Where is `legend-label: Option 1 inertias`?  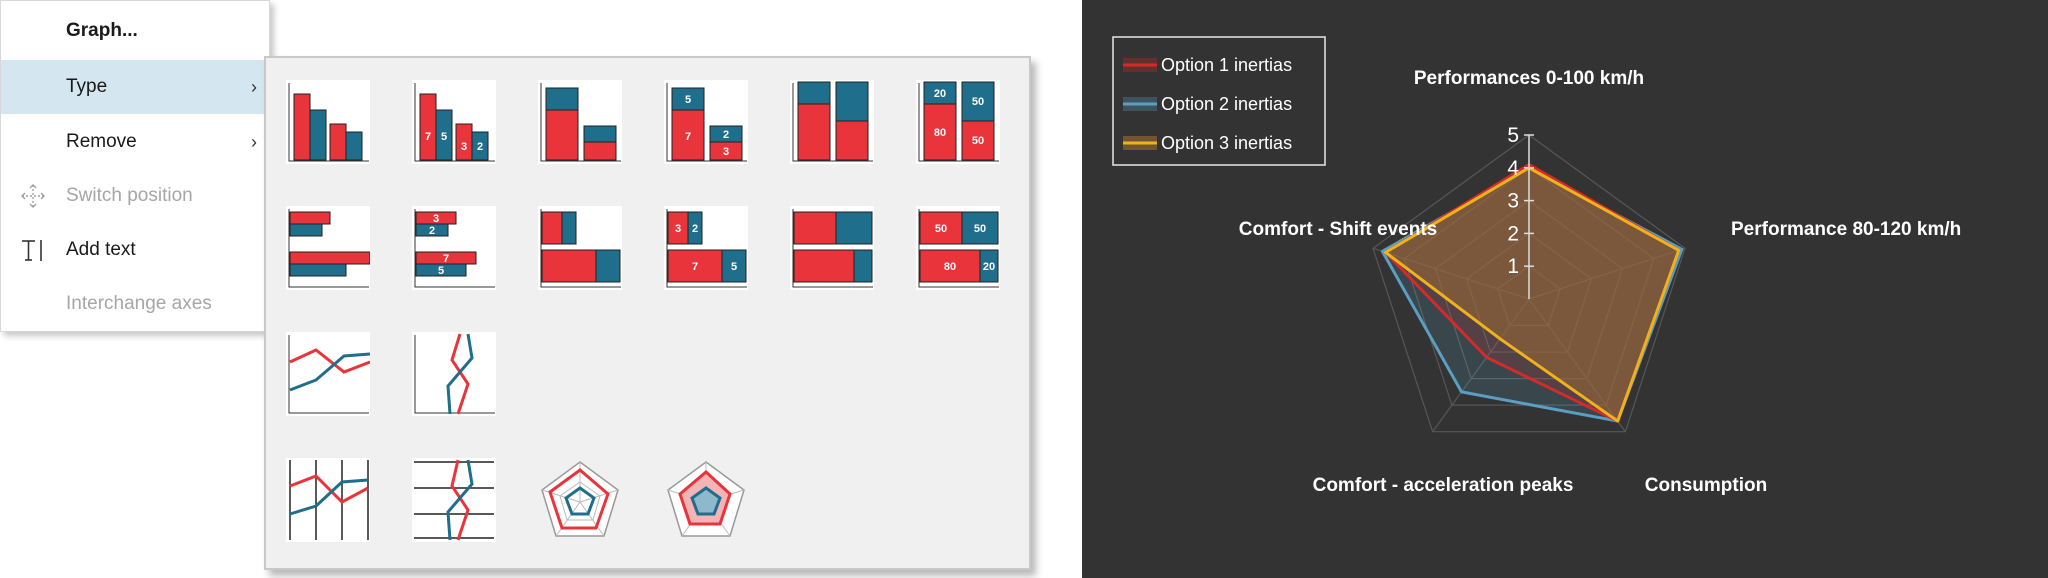 legend-label: Option 1 inertias is located at coordinates (1226, 65).